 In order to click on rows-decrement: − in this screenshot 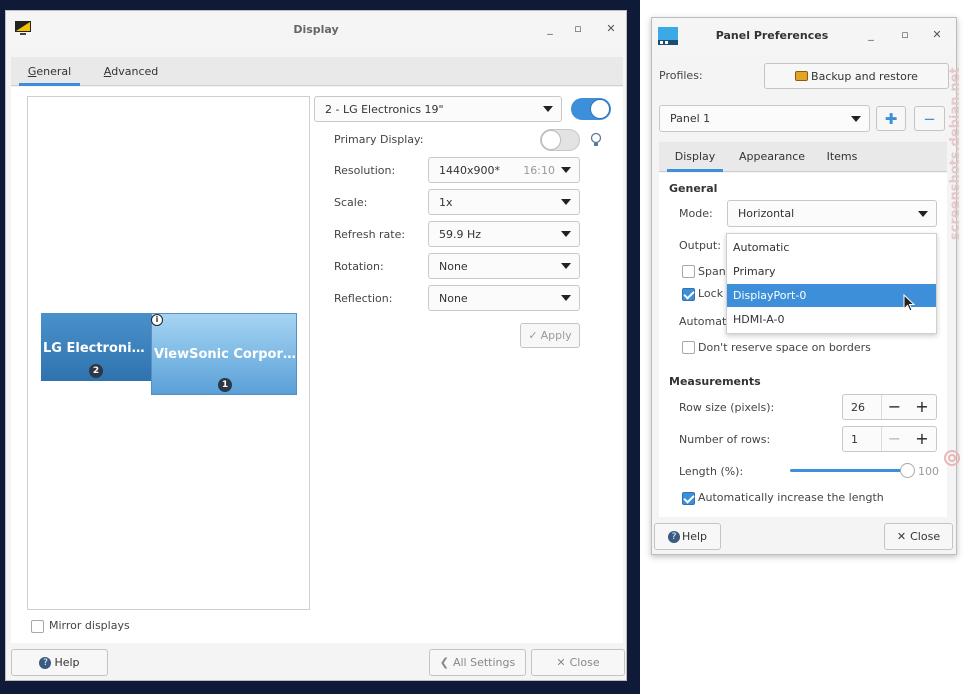, I will do `click(894, 439)`.